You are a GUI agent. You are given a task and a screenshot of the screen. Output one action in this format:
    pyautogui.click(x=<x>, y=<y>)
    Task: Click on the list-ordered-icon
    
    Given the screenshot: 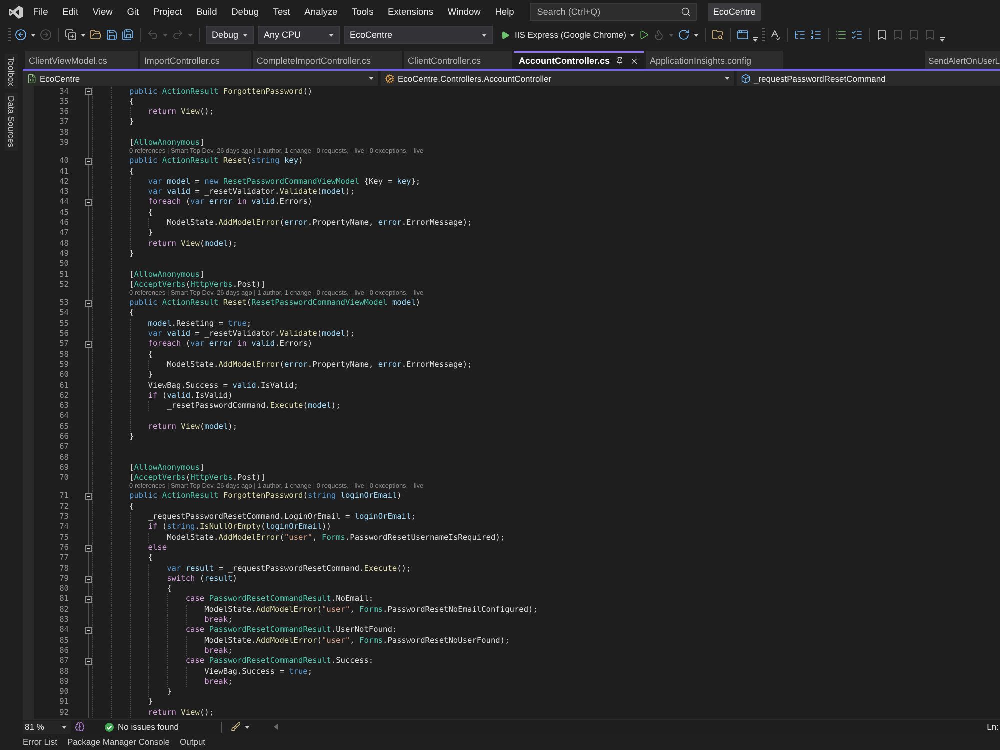 What is the action you would take?
    pyautogui.click(x=816, y=35)
    